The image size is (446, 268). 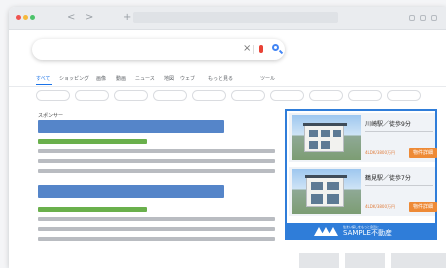 I want to click on menu-icon, so click(x=434, y=18).